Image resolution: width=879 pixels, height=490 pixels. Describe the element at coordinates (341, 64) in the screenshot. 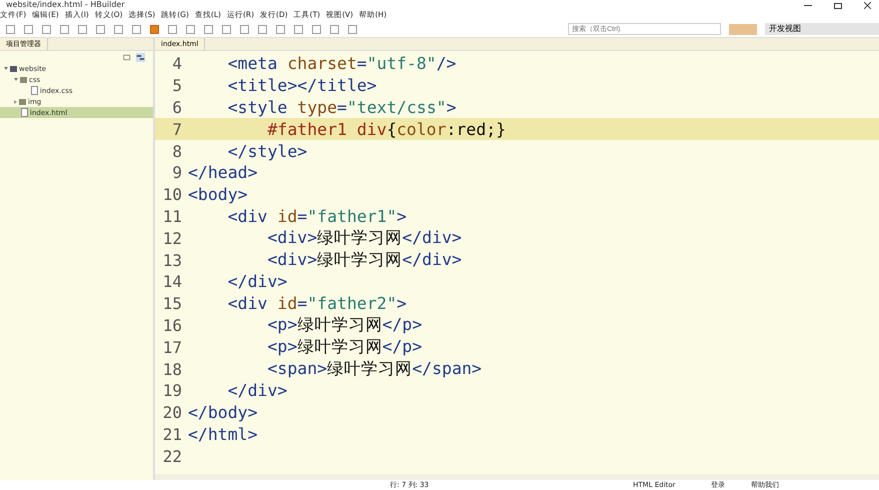

I see `code-line: <meta charset="utf-8"/>` at that location.